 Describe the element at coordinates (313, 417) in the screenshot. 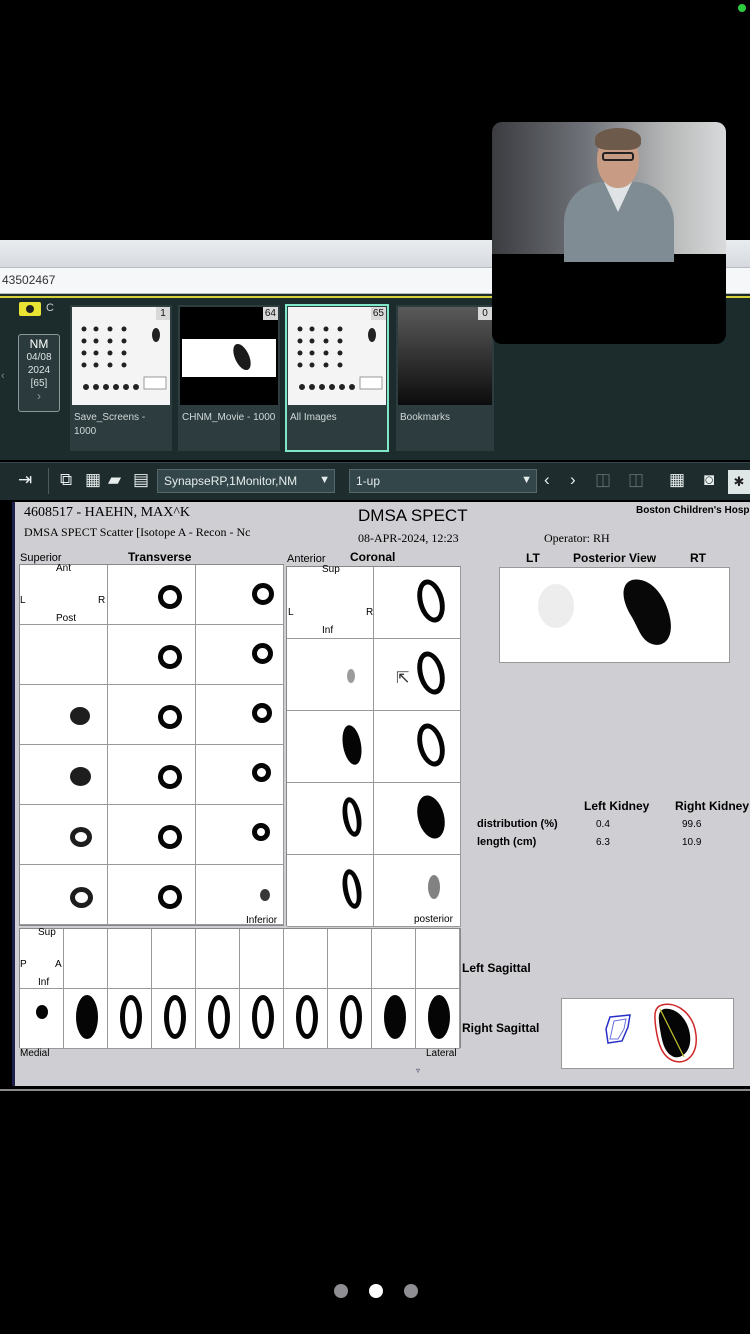

I see `thumbnail-label: All Images` at that location.